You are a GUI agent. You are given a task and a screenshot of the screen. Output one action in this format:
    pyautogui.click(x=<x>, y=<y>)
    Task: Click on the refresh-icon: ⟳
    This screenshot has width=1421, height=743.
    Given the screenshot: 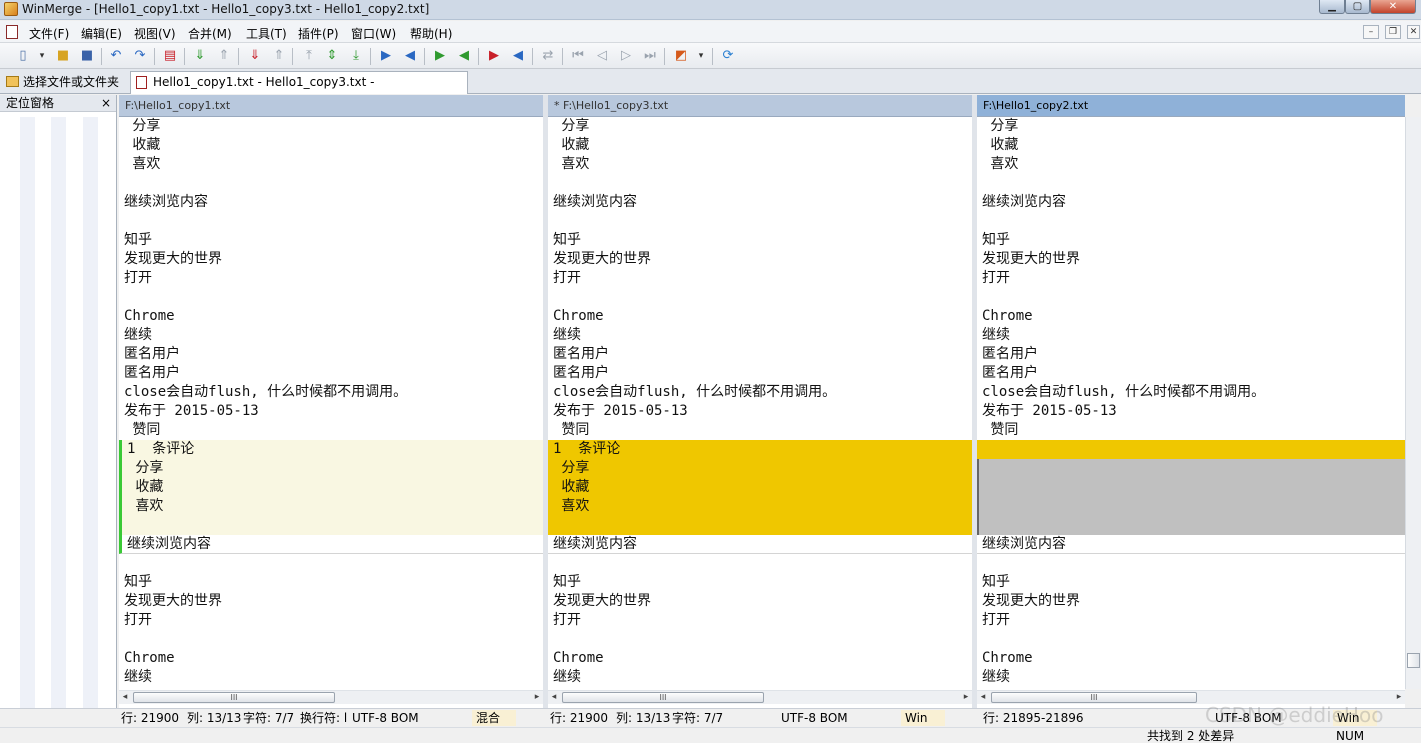 What is the action you would take?
    pyautogui.click(x=728, y=56)
    